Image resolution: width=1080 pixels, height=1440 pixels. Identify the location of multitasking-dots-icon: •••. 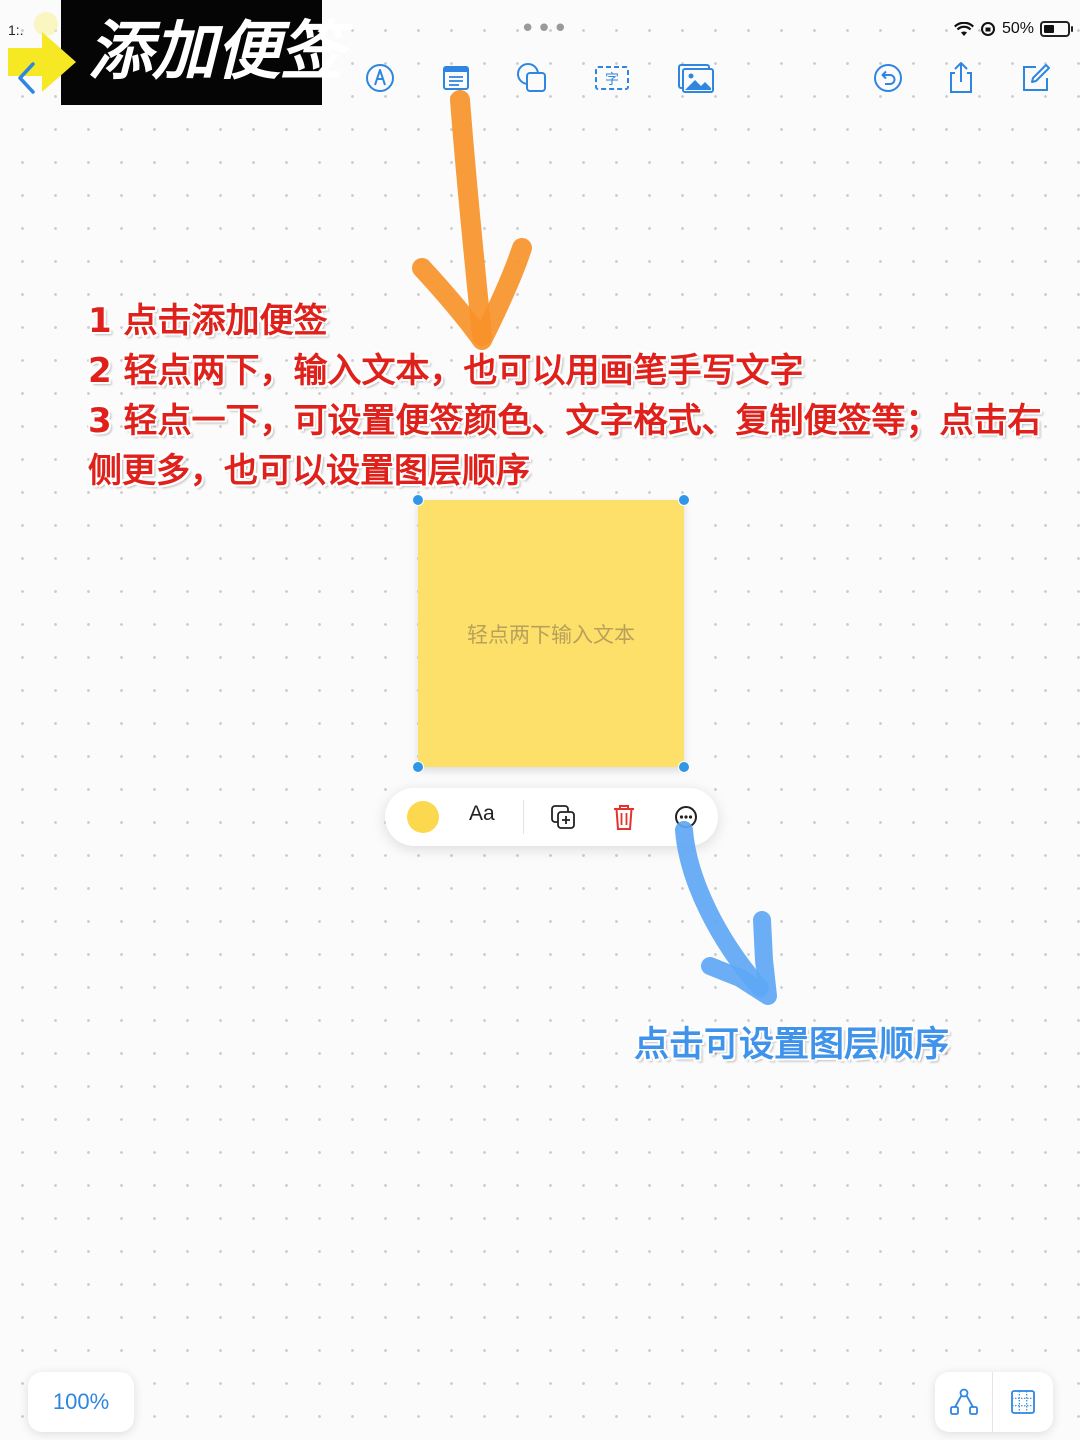
(544, 29).